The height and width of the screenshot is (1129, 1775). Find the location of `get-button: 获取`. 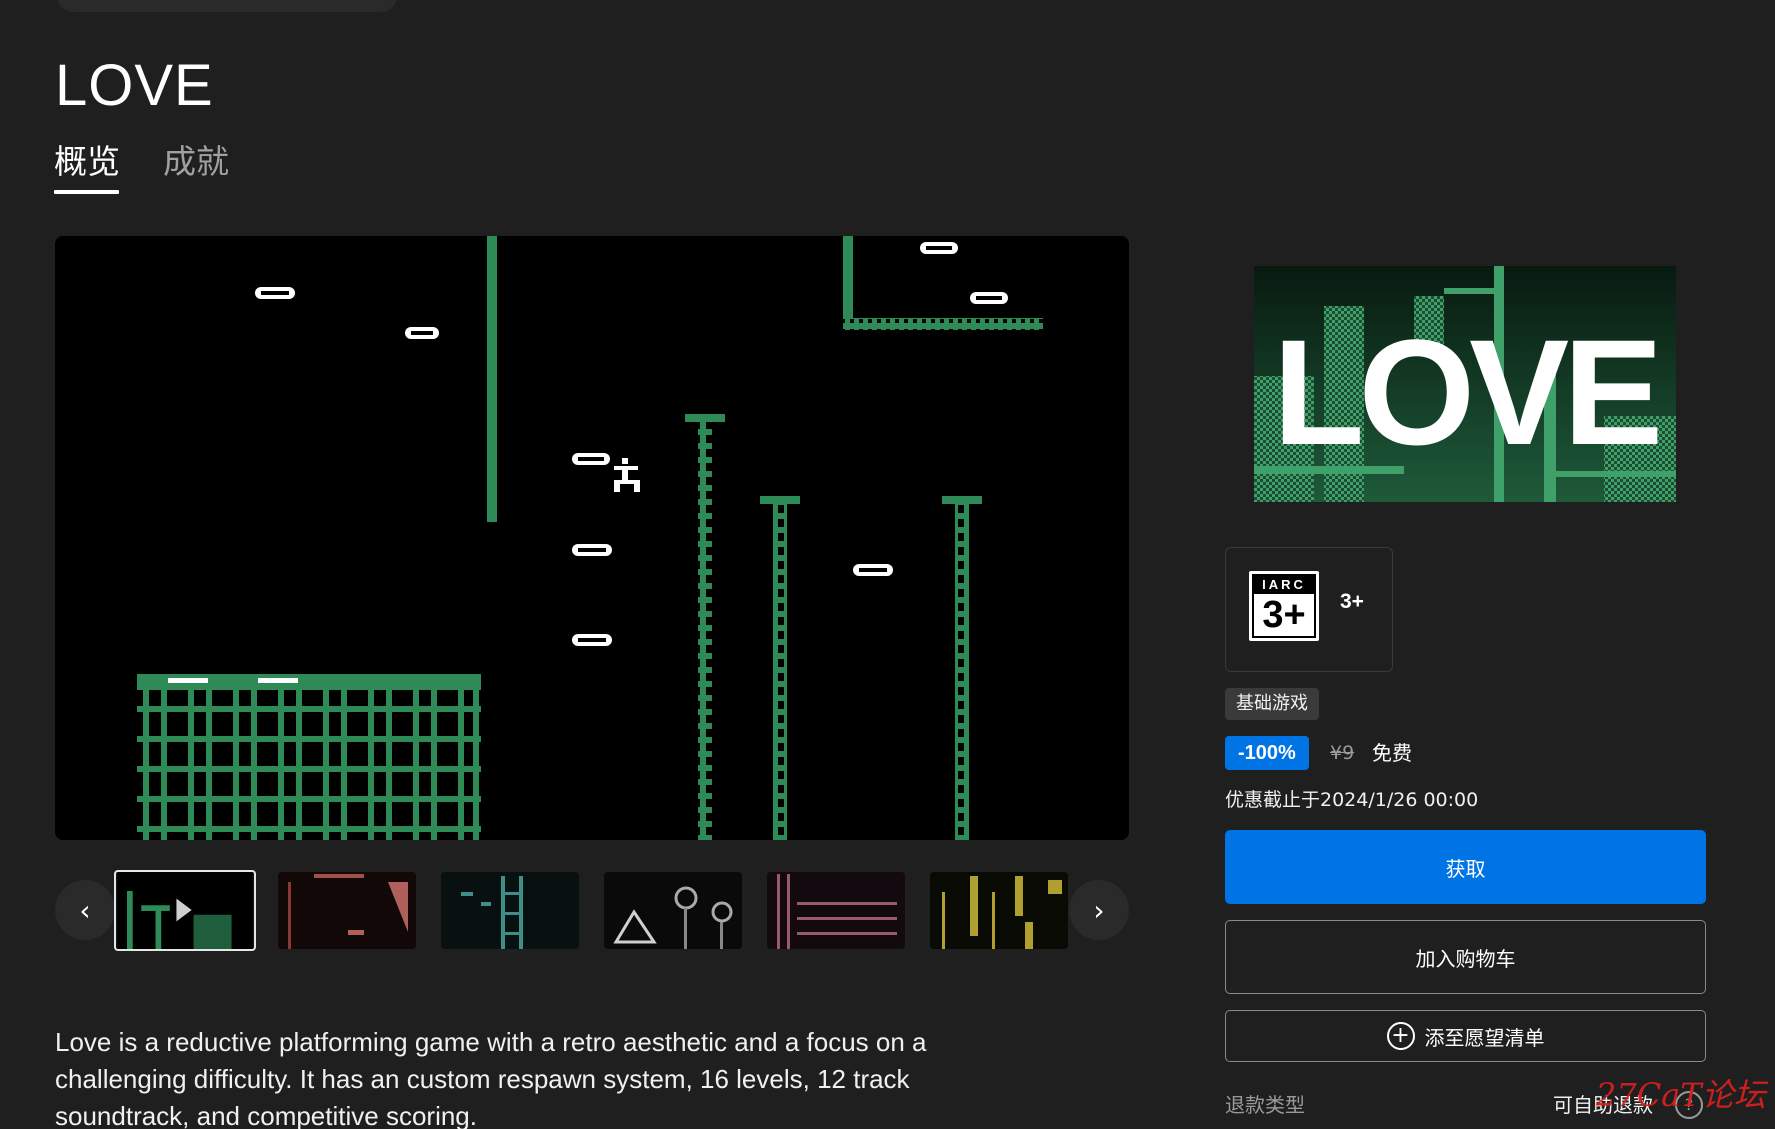

get-button: 获取 is located at coordinates (1465, 867).